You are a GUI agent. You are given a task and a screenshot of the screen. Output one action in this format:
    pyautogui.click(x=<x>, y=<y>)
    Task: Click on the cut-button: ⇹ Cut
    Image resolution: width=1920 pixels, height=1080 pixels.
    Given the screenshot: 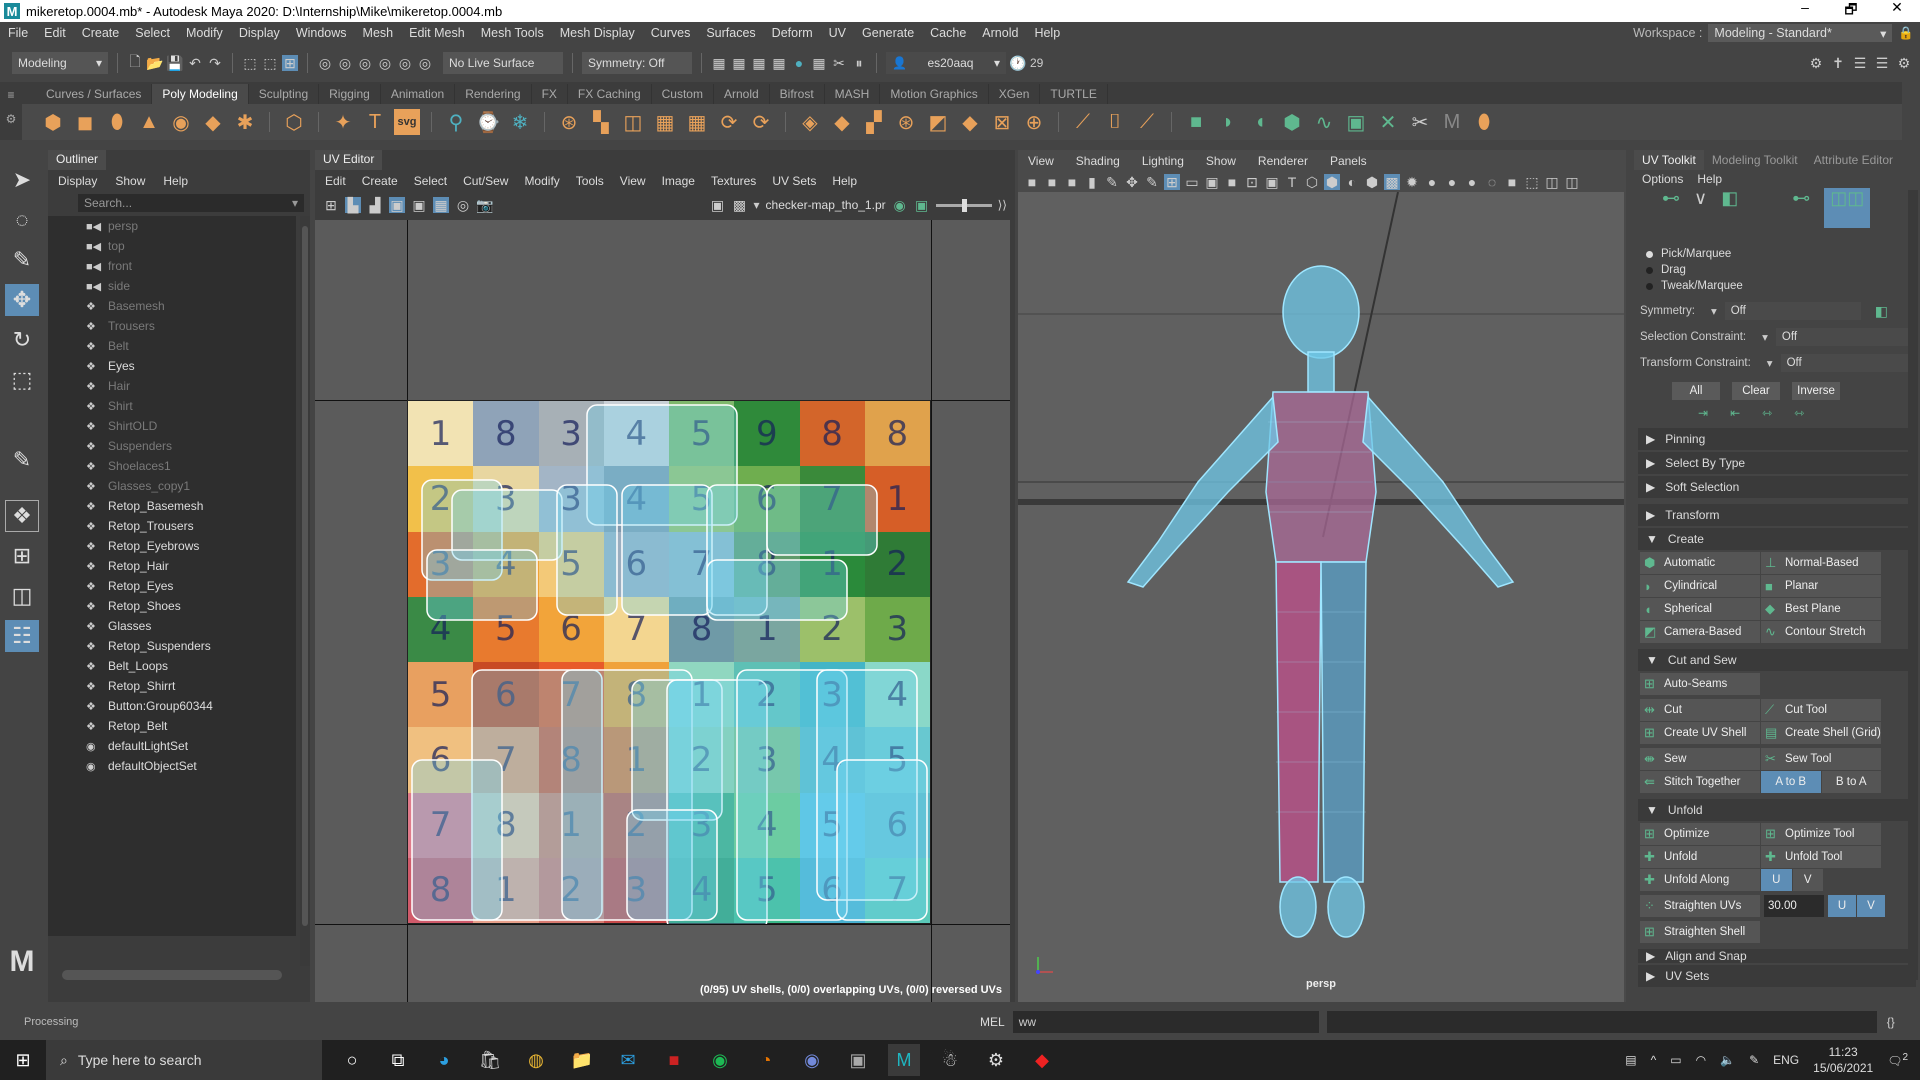 What is the action you would take?
    pyautogui.click(x=1700, y=710)
    